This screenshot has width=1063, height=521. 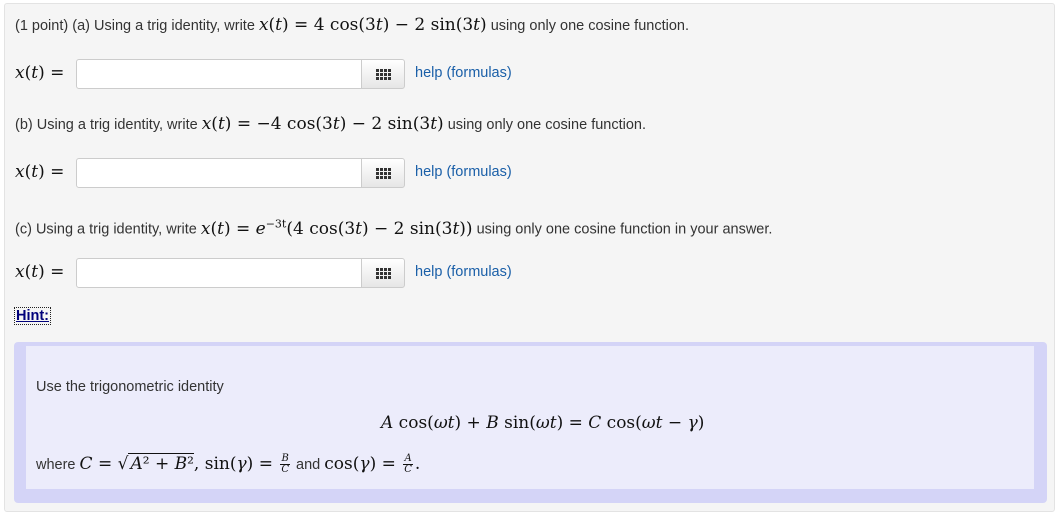 I want to click on part-c-answer-input, so click(x=219, y=273).